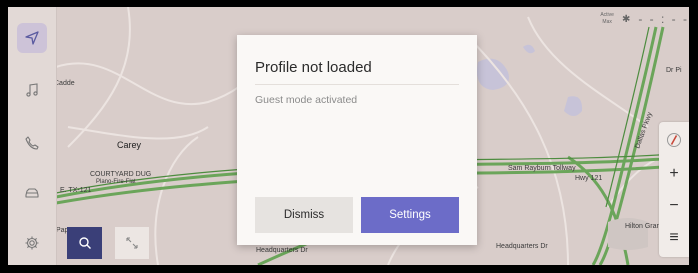 The width and height of the screenshot is (698, 273). Describe the element at coordinates (282, 250) in the screenshot. I see `map-label-headquarters: Headquarters Dr` at that location.